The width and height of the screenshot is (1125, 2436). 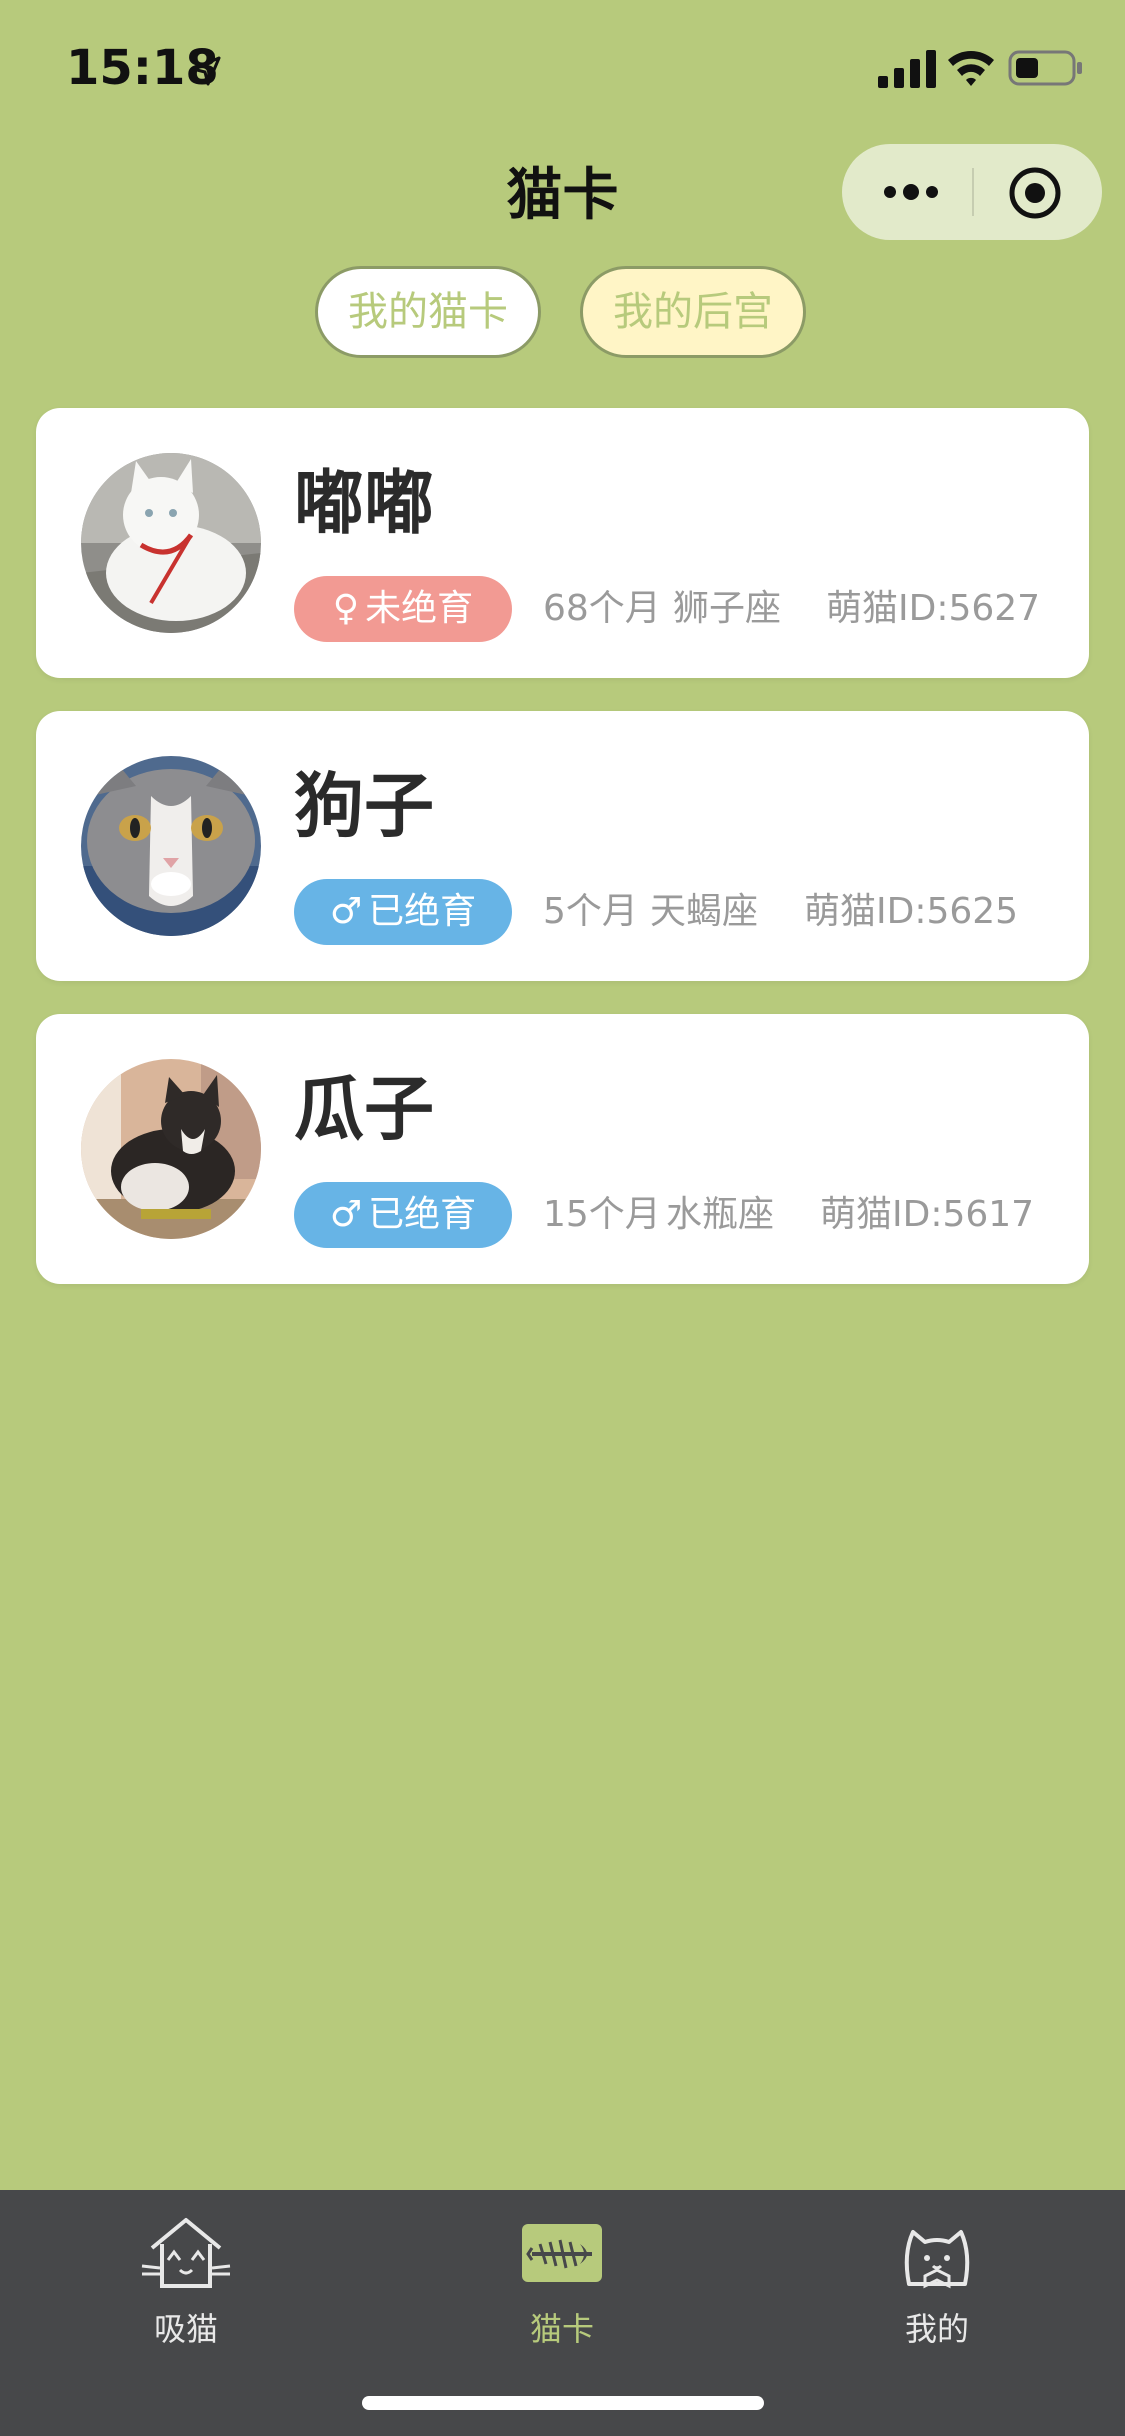 What do you see at coordinates (364, 806) in the screenshot?
I see `cat-name: 狗子` at bounding box center [364, 806].